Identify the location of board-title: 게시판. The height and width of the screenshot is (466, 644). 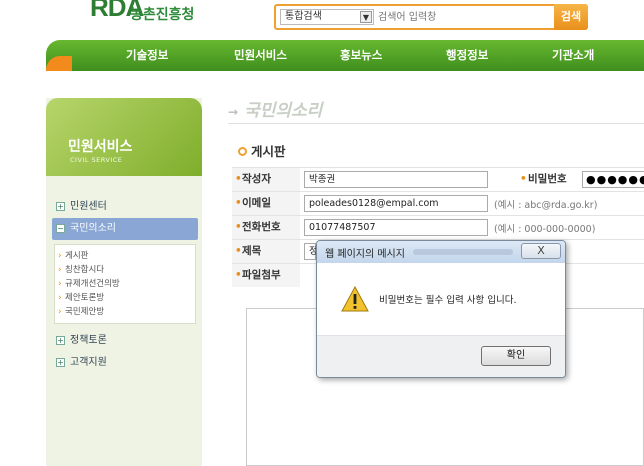
(262, 150).